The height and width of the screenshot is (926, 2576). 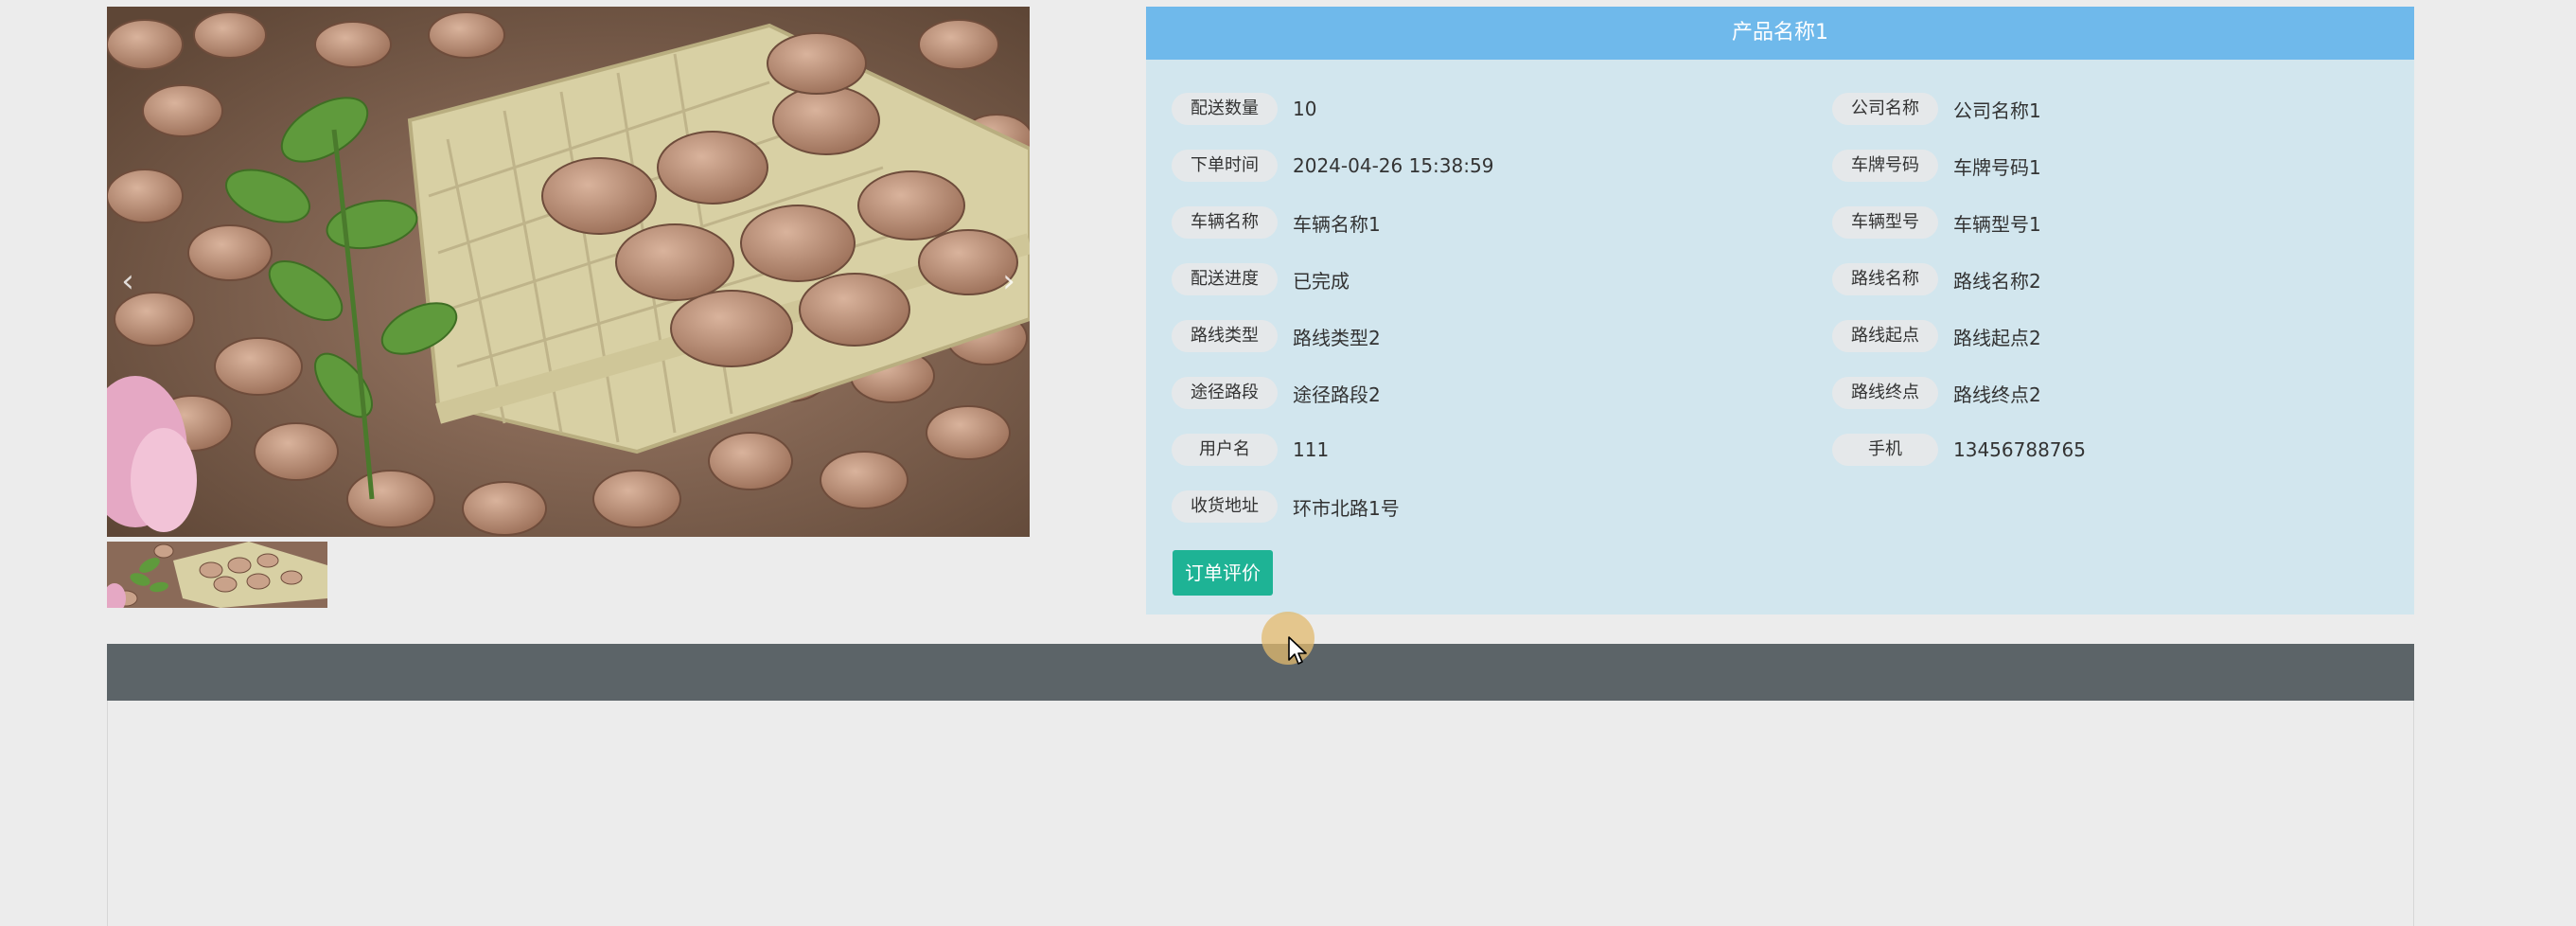 What do you see at coordinates (1225, 393) in the screenshot?
I see `field-label: 途径路段` at bounding box center [1225, 393].